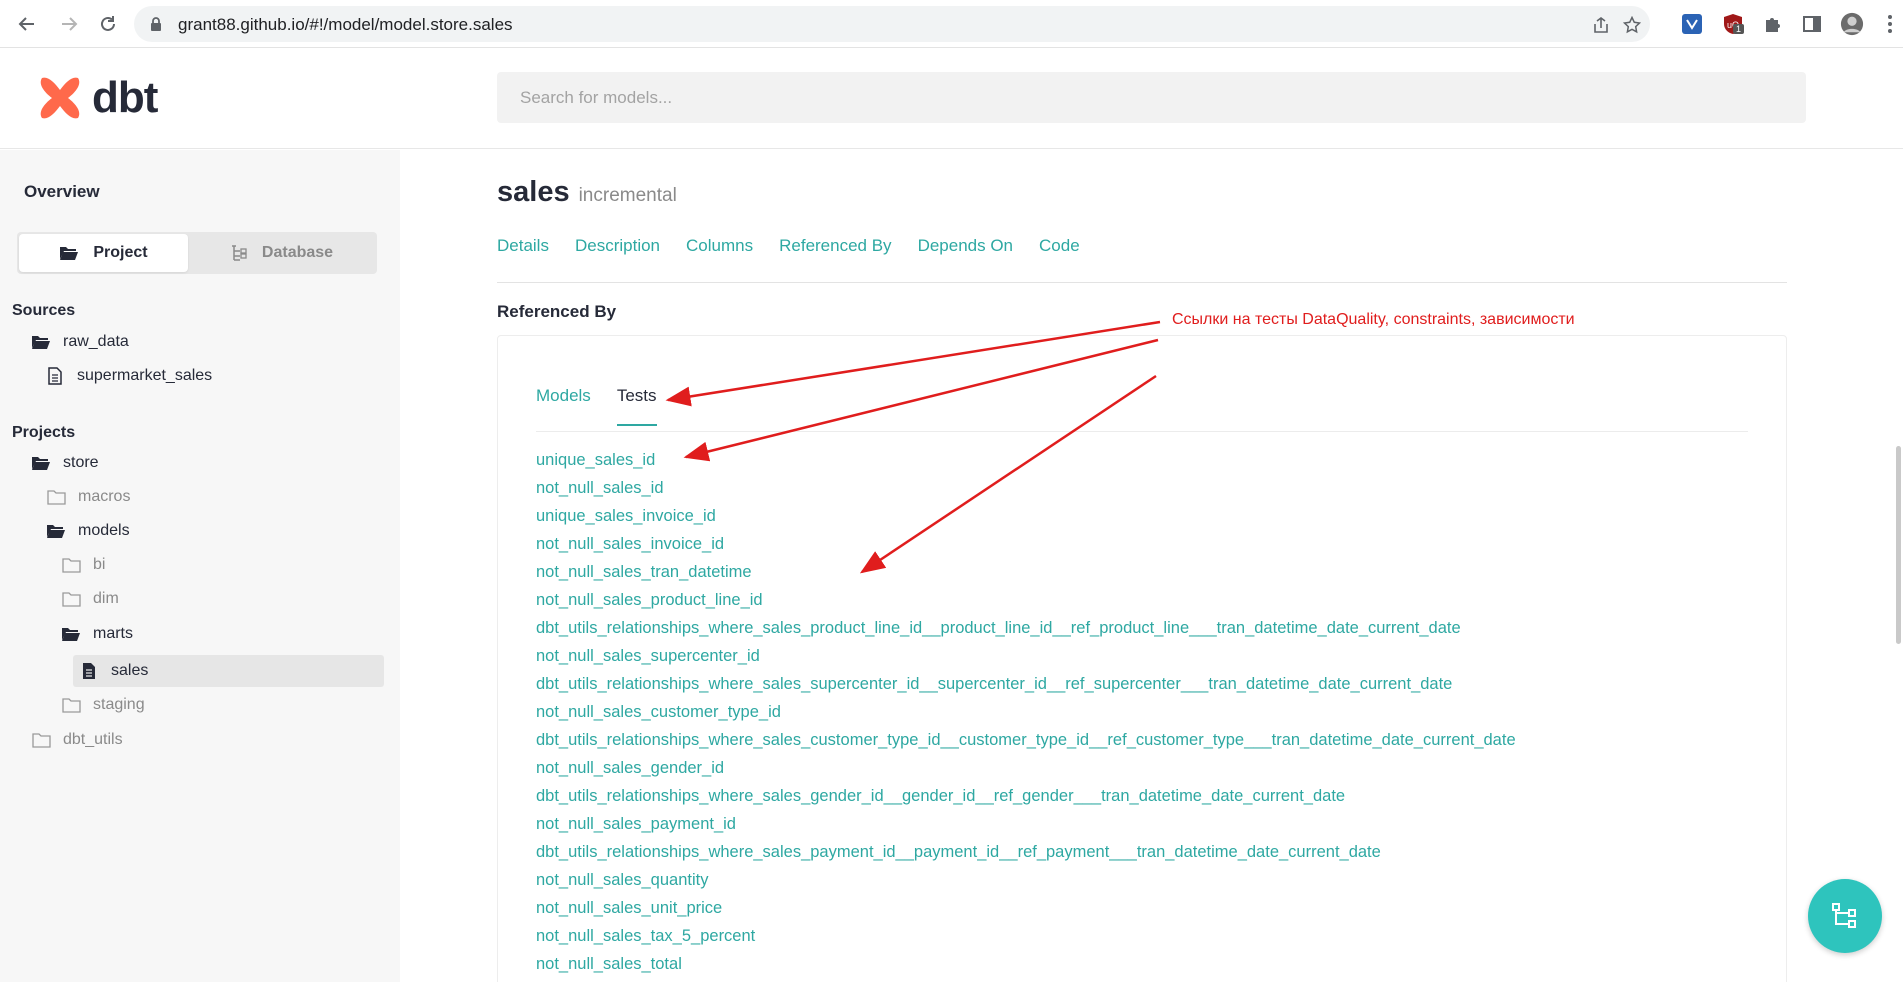 Image resolution: width=1903 pixels, height=982 pixels. What do you see at coordinates (106, 598) in the screenshot?
I see `tree-item-label: dim` at bounding box center [106, 598].